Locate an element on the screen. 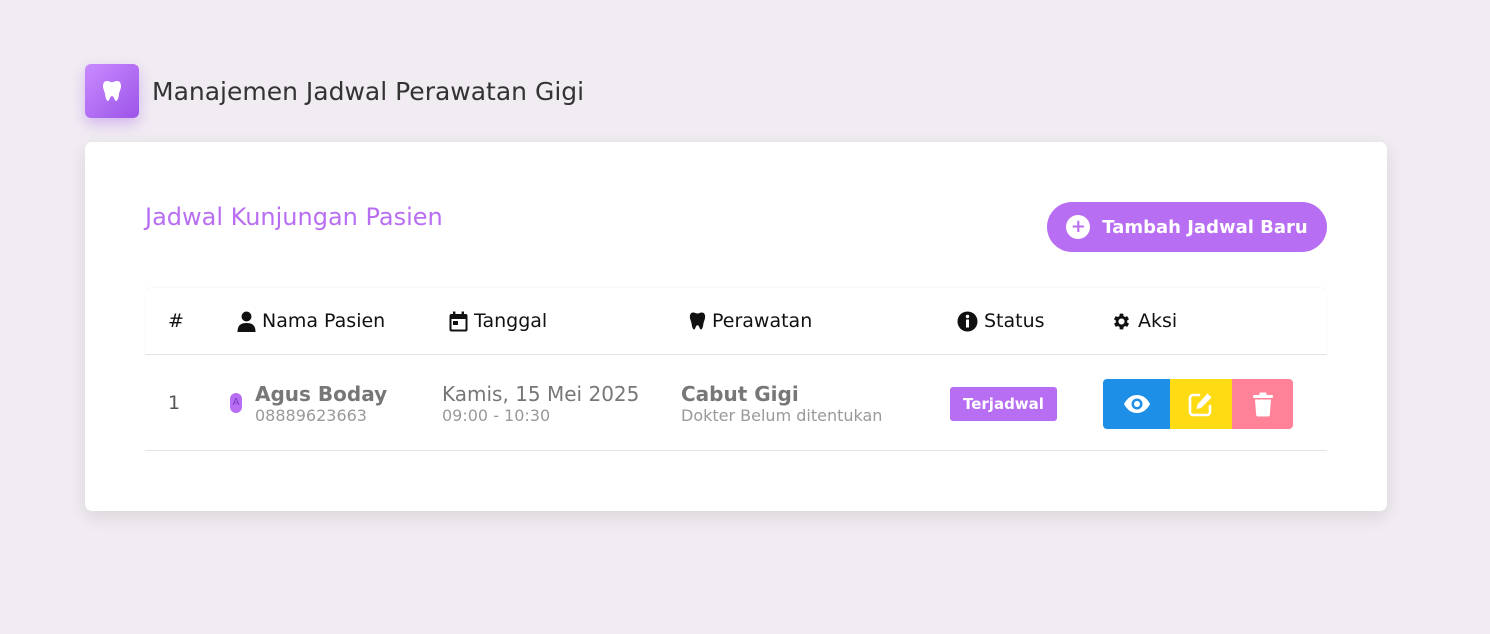 The width and height of the screenshot is (1490, 634). page-header: Manajemen Jadwal Perawatan Gigi is located at coordinates (334, 91).